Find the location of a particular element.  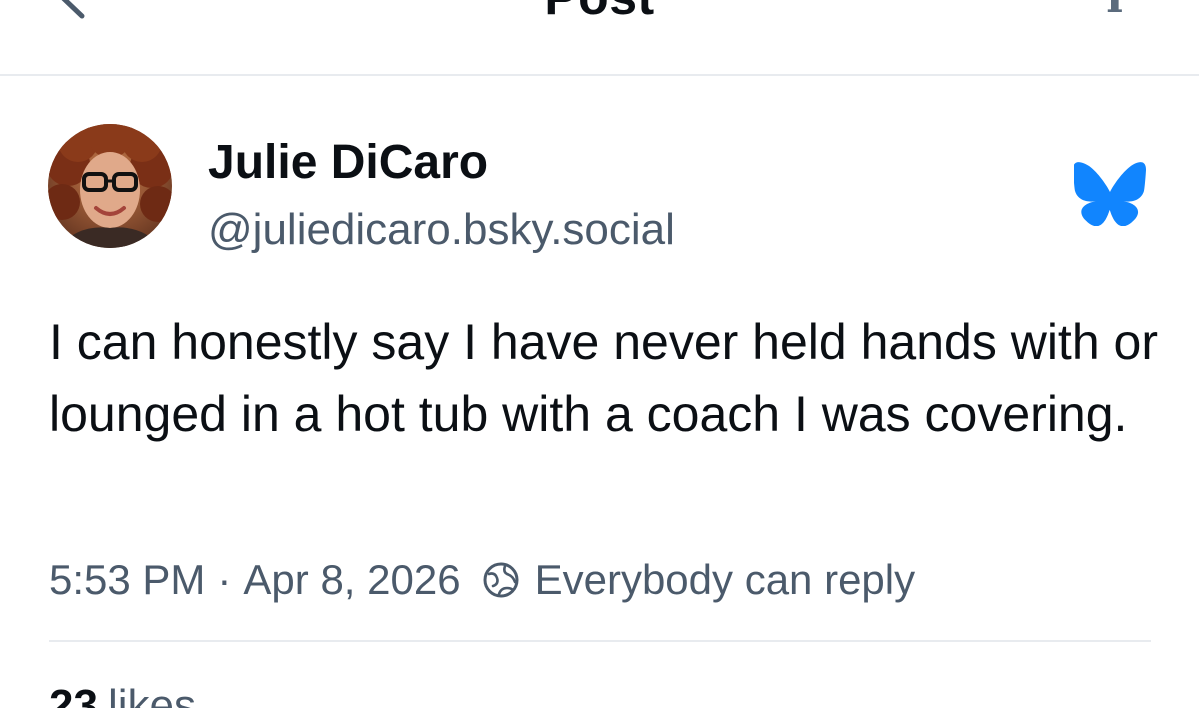

top-bar: Post ℹ︎ is located at coordinates (599, 38).